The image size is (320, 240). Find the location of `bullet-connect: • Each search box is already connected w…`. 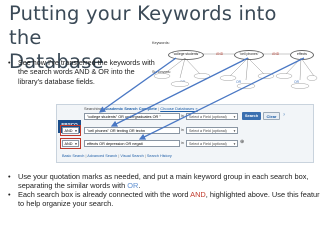

bullet-connect: • Each search box is already connected w… is located at coordinates (164, 199).